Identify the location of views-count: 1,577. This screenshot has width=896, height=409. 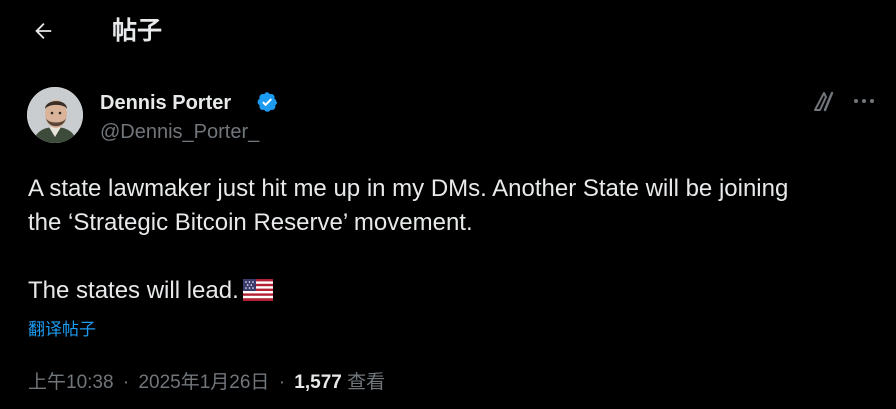
(318, 382).